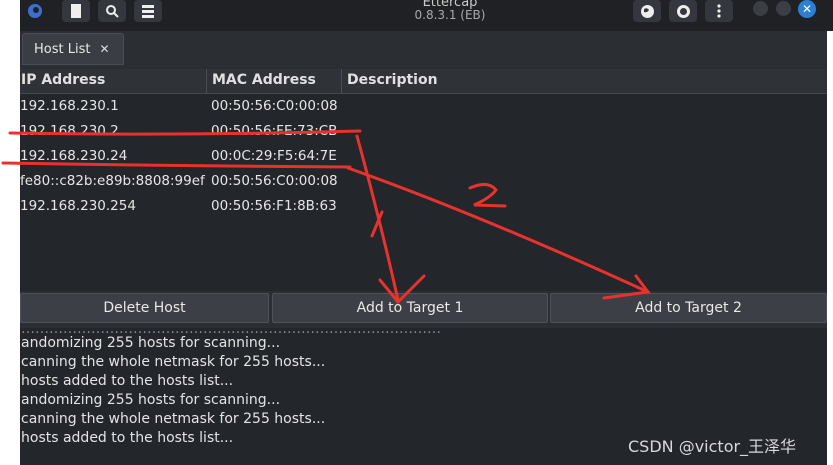  Describe the element at coordinates (274, 131) in the screenshot. I see `mac-cell: 00:50:56:FE:73:CB` at that location.